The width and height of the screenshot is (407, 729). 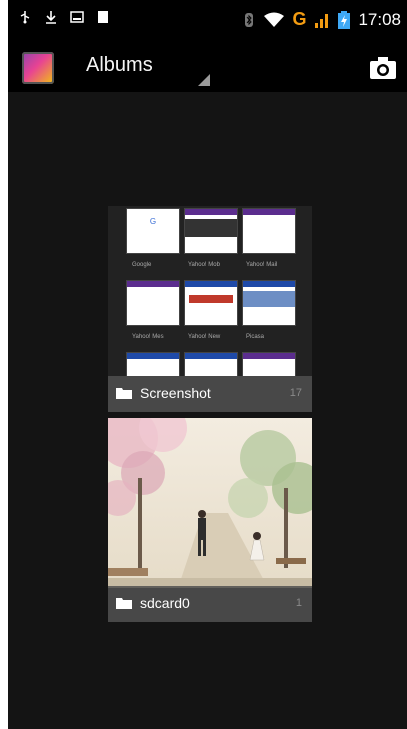 What do you see at coordinates (299, 19) in the screenshot?
I see `network-type-label: G` at bounding box center [299, 19].